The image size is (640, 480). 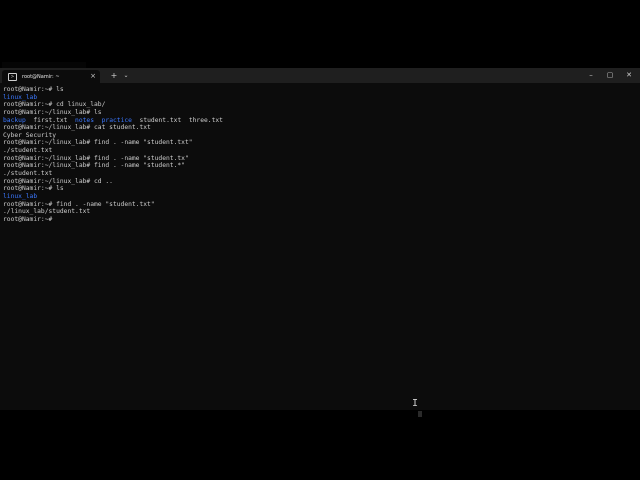 What do you see at coordinates (420, 414) in the screenshot?
I see `cursor-shadow` at bounding box center [420, 414].